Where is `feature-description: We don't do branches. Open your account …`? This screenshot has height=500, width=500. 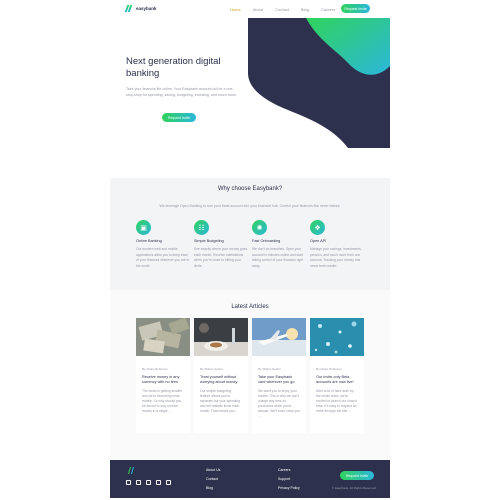
feature-description: We don't do branches. Open your account … is located at coordinates (278, 257).